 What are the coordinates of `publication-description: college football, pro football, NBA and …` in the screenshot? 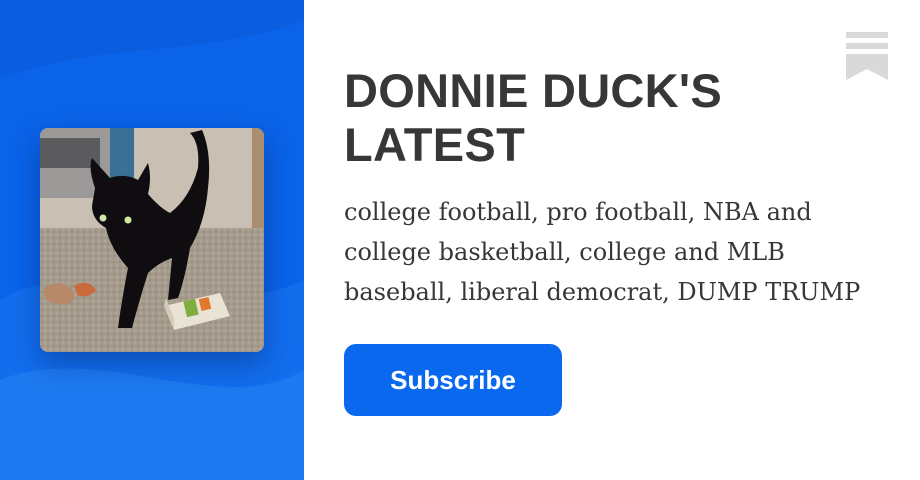 It's located at (602, 252).